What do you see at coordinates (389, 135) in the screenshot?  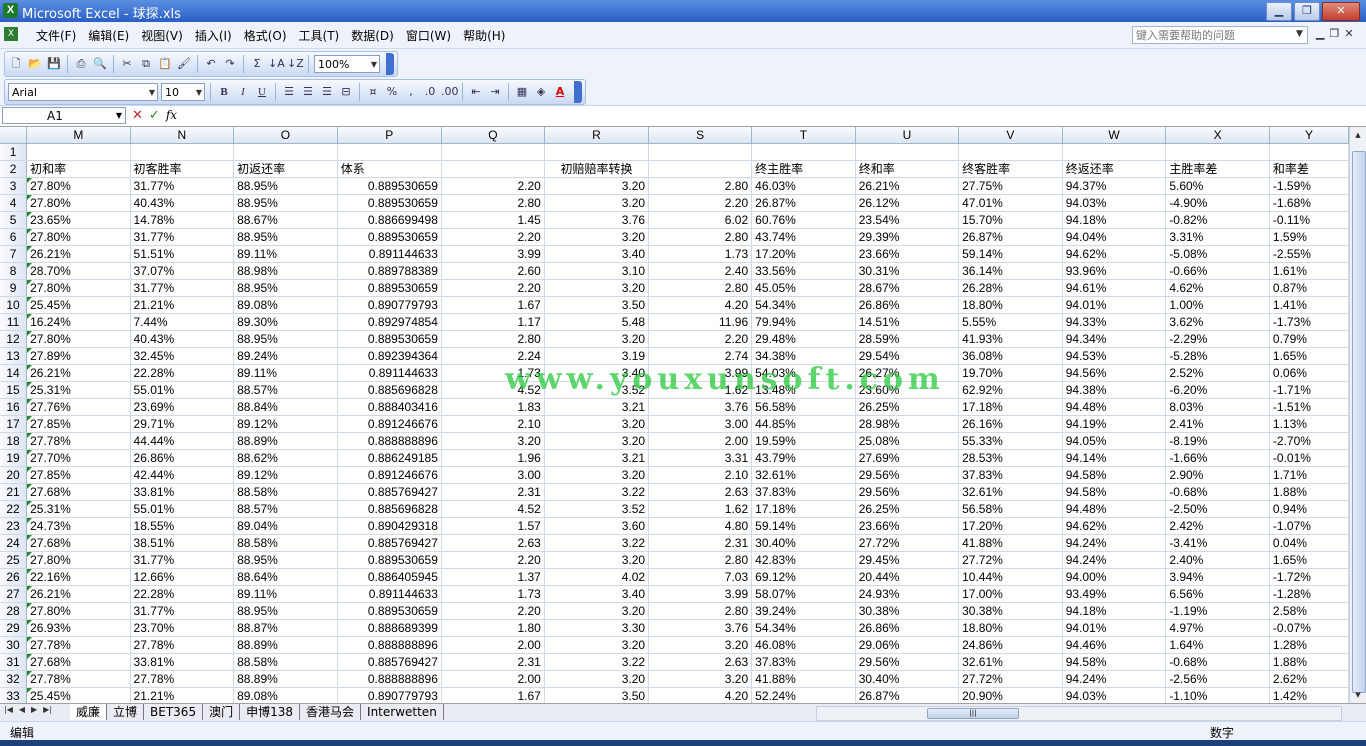 I see `column-header: P` at bounding box center [389, 135].